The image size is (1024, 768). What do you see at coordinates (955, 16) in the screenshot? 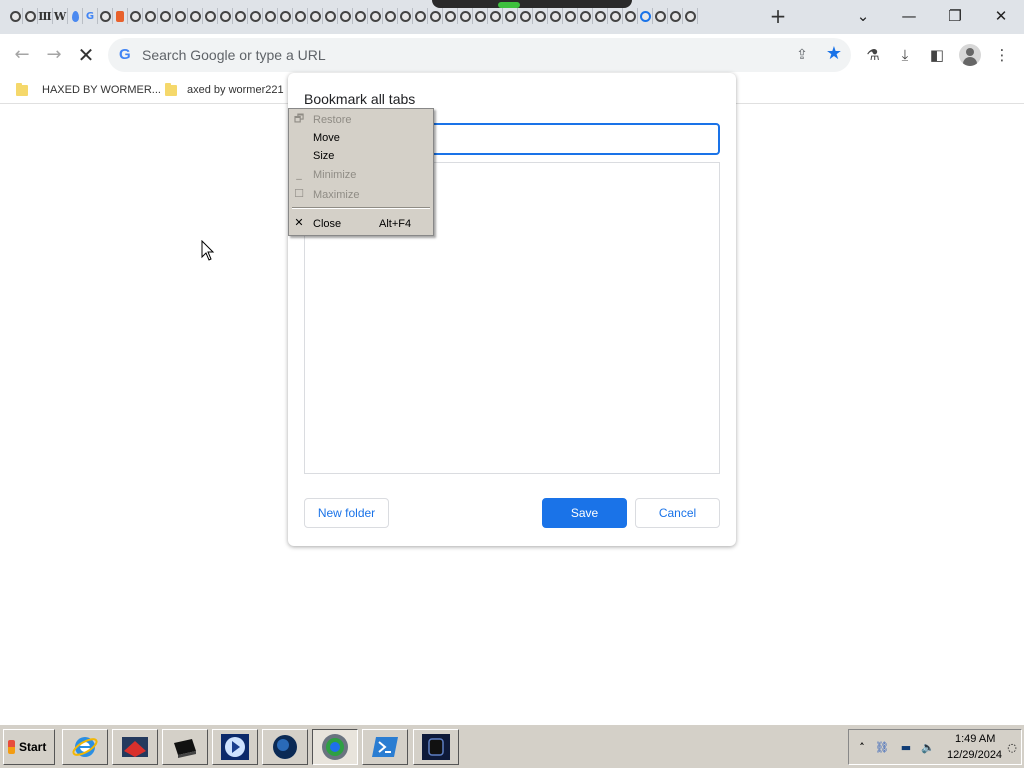
I see `restore-button: ❐` at bounding box center [955, 16].